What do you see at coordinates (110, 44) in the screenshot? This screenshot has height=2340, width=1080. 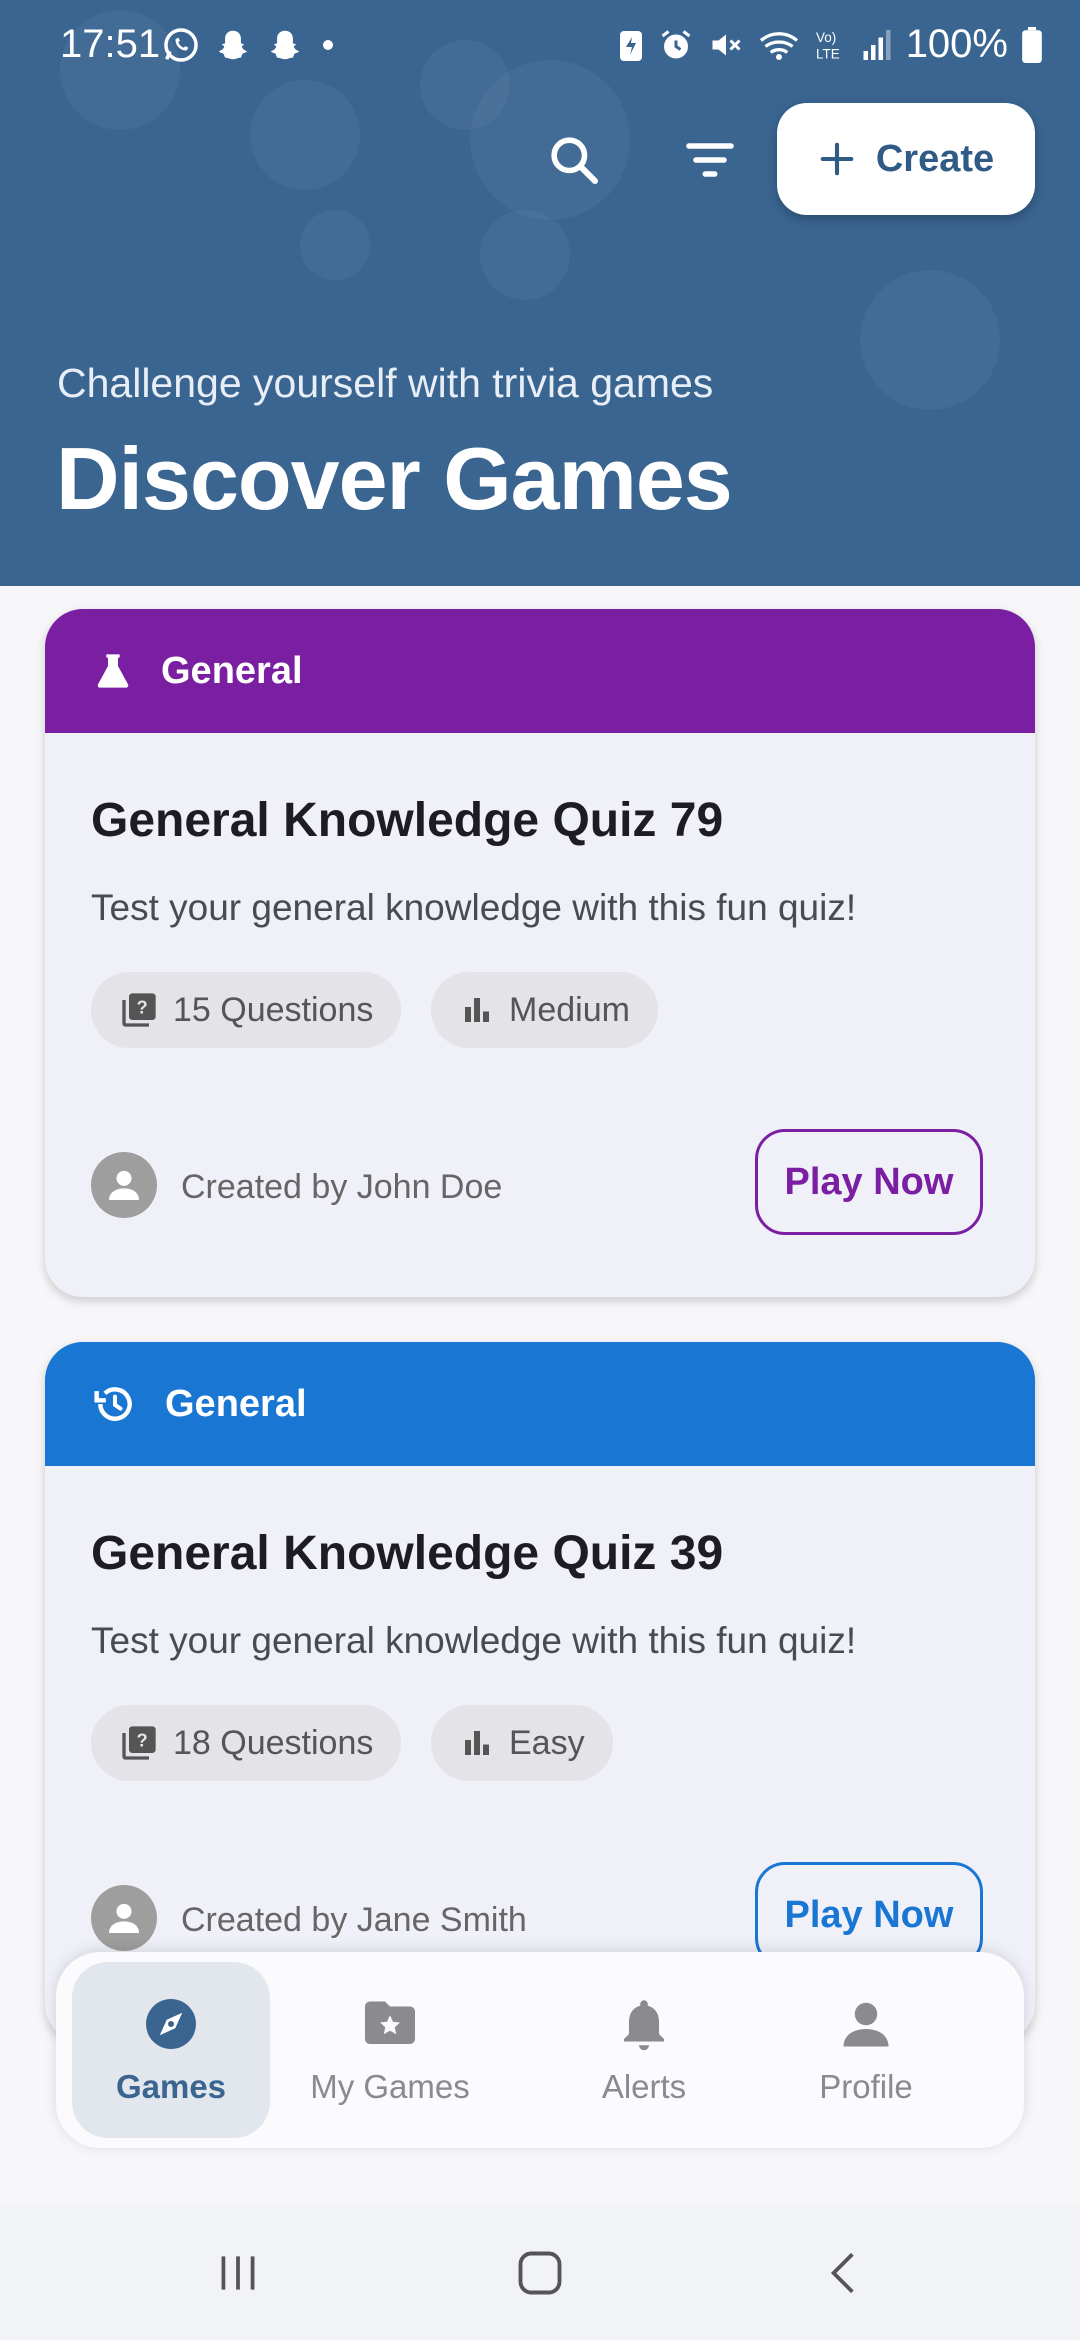 I see `status-time: 17:51` at bounding box center [110, 44].